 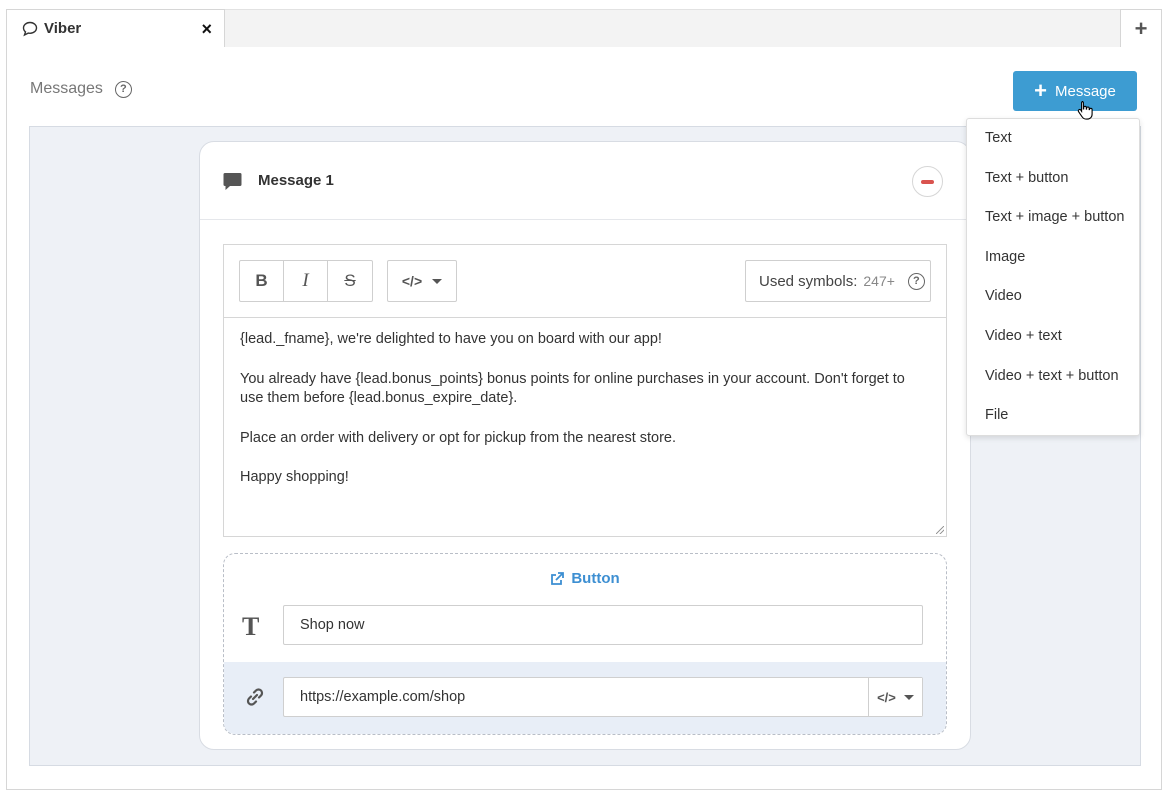 I want to click on used-symbols-counter: Used symbols: 247+ ?, so click(x=838, y=281).